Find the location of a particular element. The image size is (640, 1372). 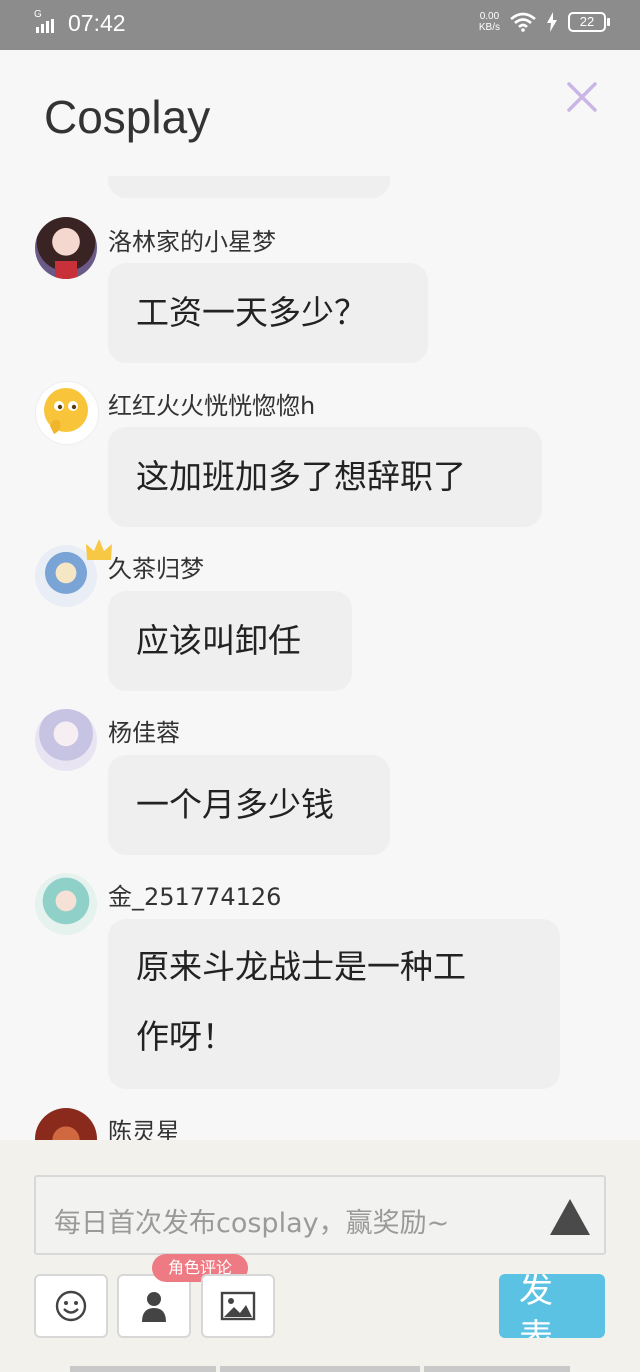

comment-input: 每日首次发布cosplay，赢奖励~ is located at coordinates (320, 1215).